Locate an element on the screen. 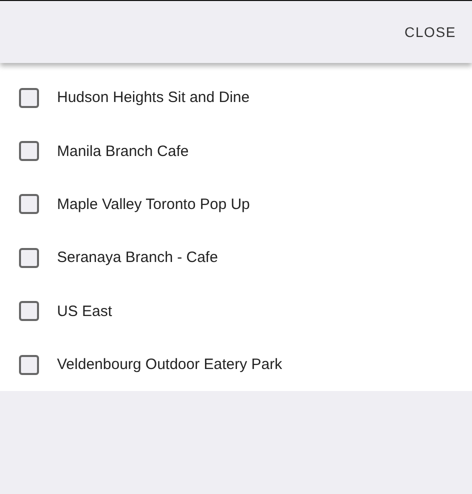 The image size is (472, 494). option-label: Maple Valley Toronto Pop Up is located at coordinates (153, 204).